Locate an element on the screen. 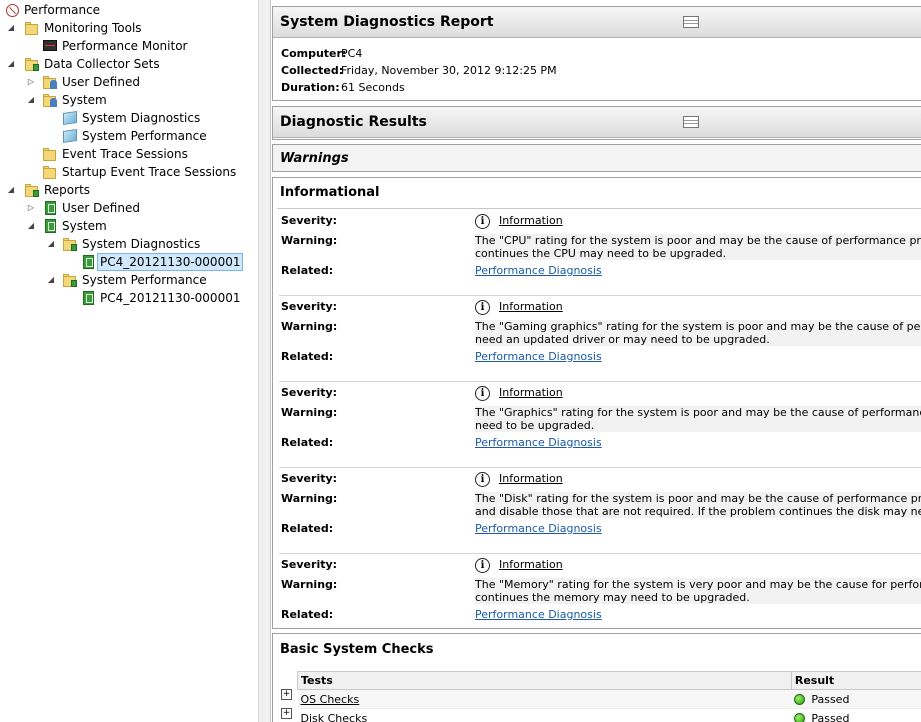  collected-value: Friday, November 30, 2012 9:12:25 PM is located at coordinates (449, 70).